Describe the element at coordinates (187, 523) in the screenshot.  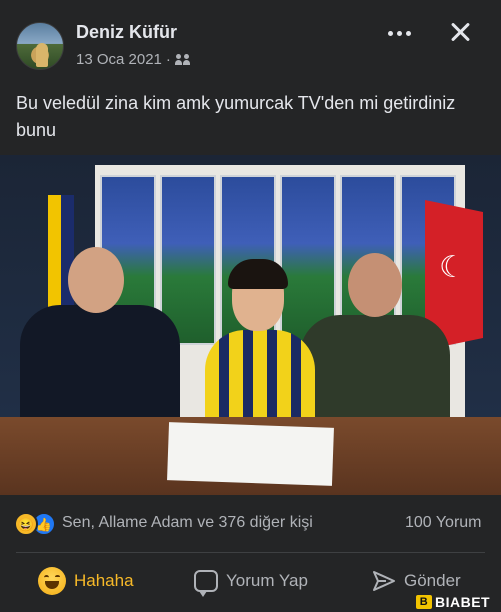
I see `reaction-summary: Sen, Allame Adam ve 376 diğer kişi` at that location.